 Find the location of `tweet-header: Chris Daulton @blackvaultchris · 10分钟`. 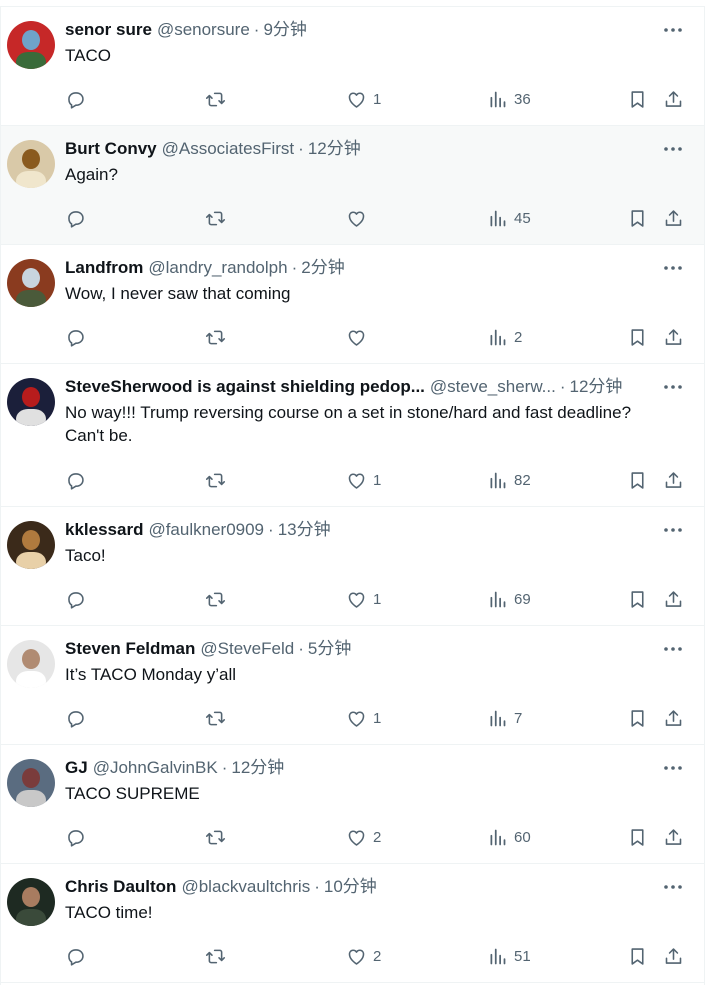

tweet-header: Chris Daulton @blackvaultchris · 10分钟 is located at coordinates (376, 887).